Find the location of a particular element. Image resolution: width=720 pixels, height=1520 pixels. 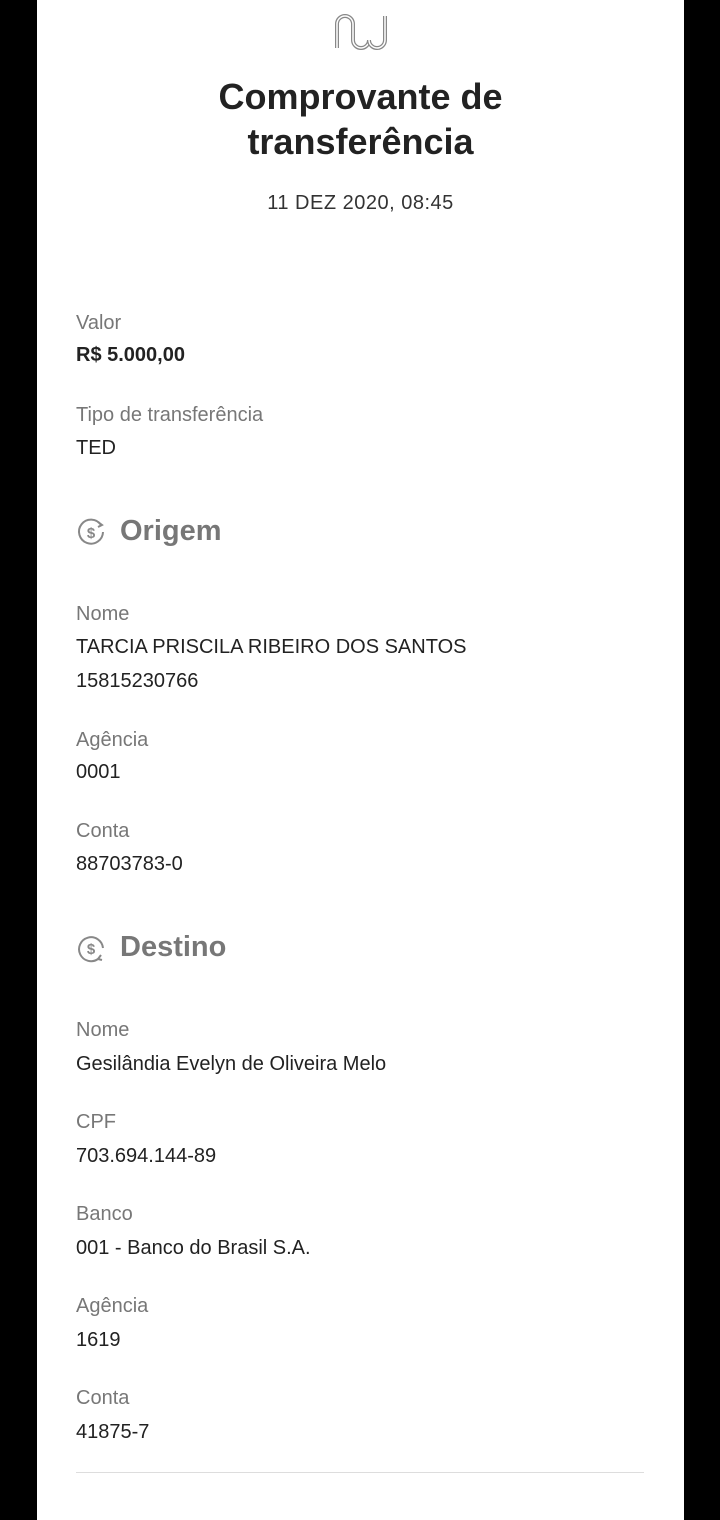

destino-conta-label: Conta is located at coordinates (103, 1398).